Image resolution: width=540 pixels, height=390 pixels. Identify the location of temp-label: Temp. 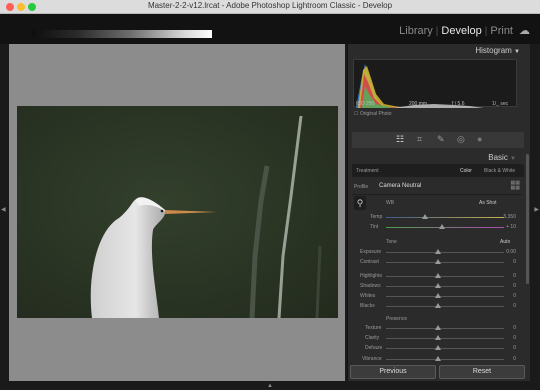
(376, 217).